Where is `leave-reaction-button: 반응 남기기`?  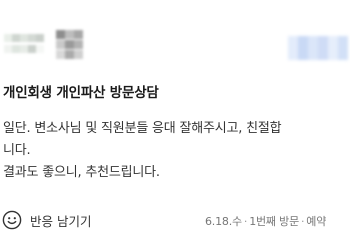 leave-reaction-button: 반응 남기기 is located at coordinates (46, 220).